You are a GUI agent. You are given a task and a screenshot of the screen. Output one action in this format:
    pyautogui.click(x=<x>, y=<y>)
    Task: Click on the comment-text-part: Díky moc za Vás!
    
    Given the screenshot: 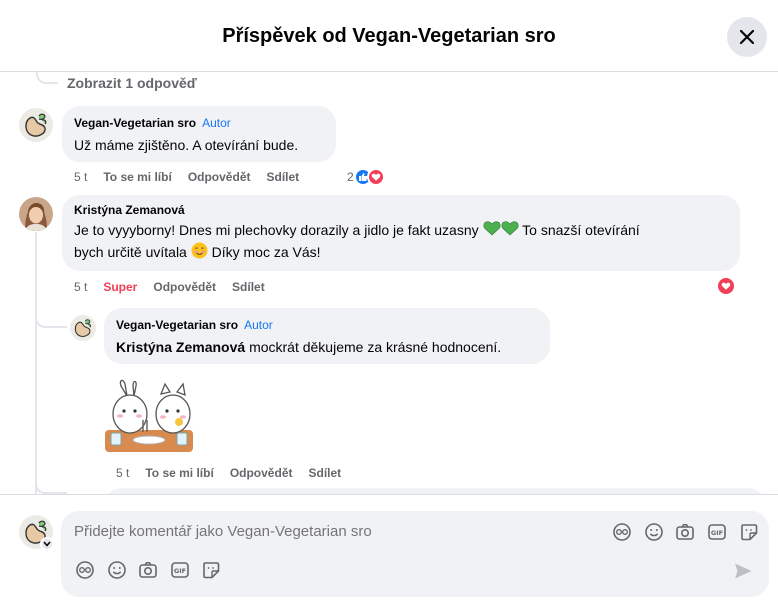 What is the action you would take?
    pyautogui.click(x=266, y=252)
    